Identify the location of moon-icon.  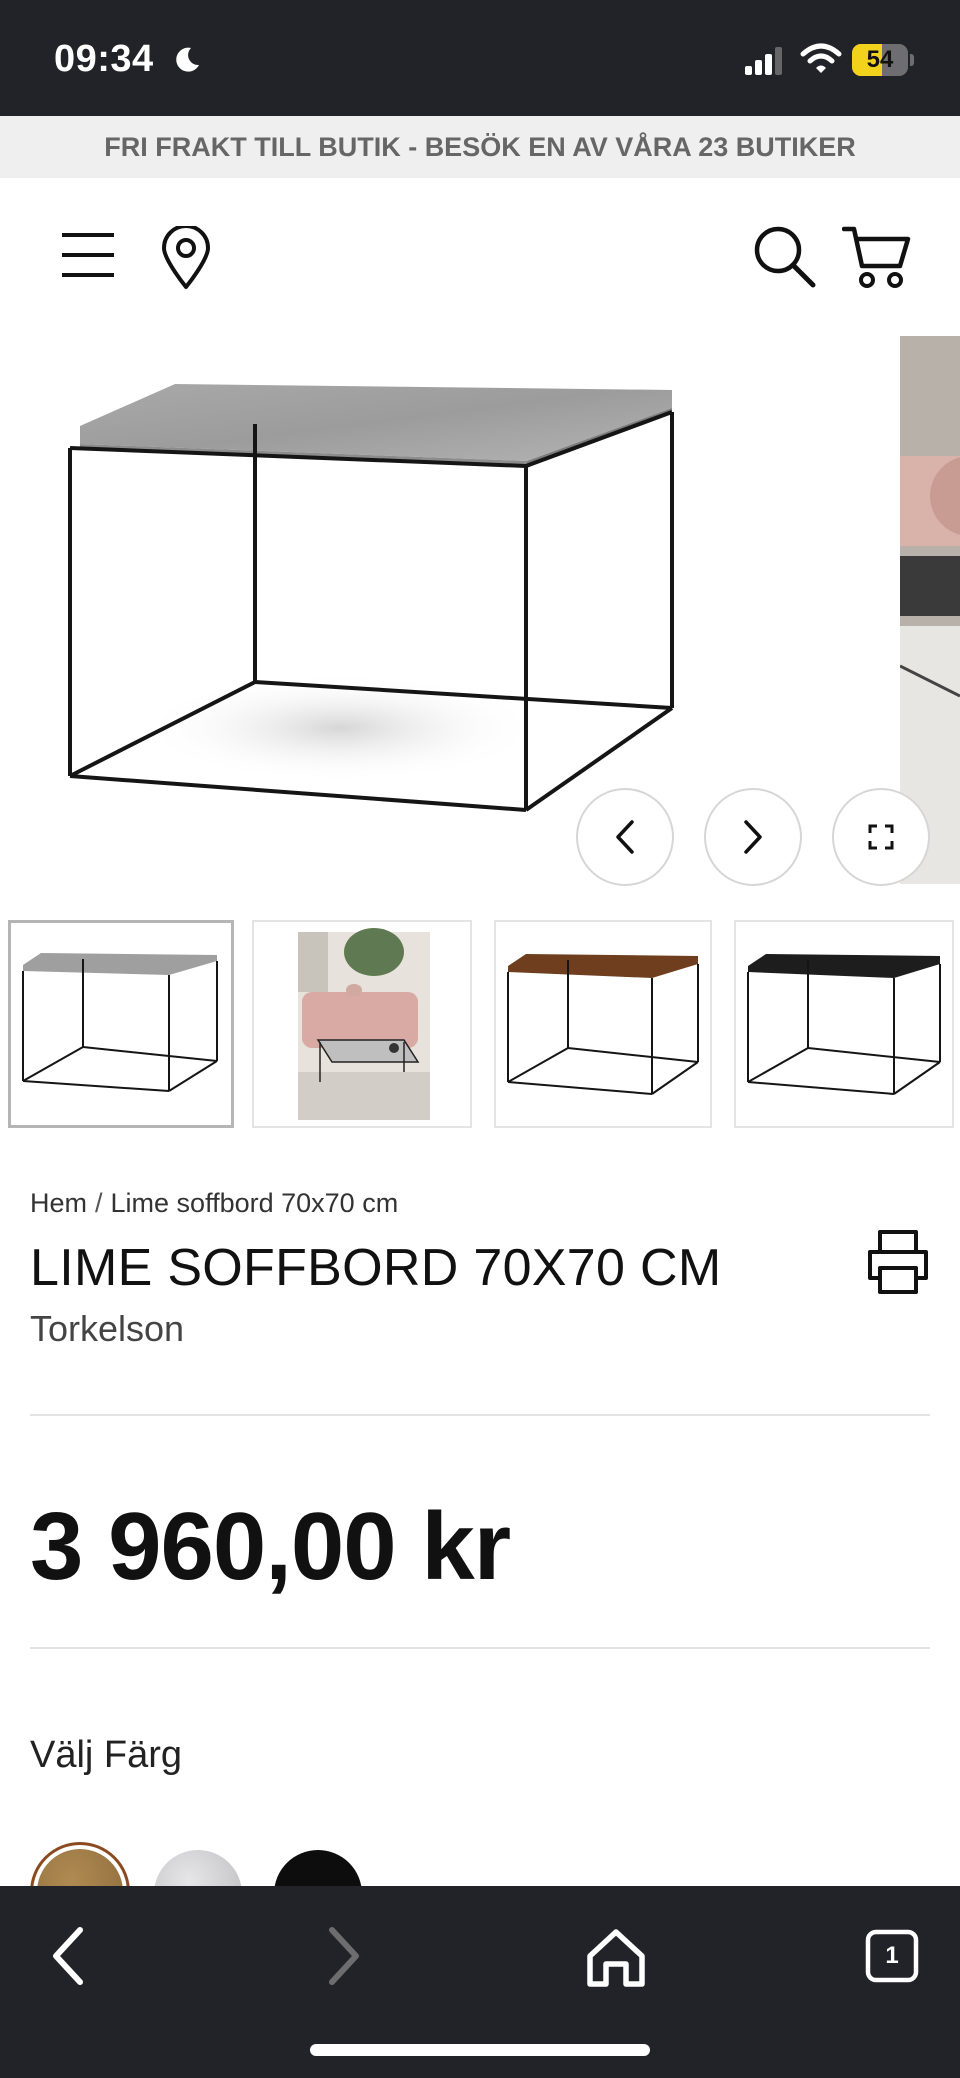
(187, 59).